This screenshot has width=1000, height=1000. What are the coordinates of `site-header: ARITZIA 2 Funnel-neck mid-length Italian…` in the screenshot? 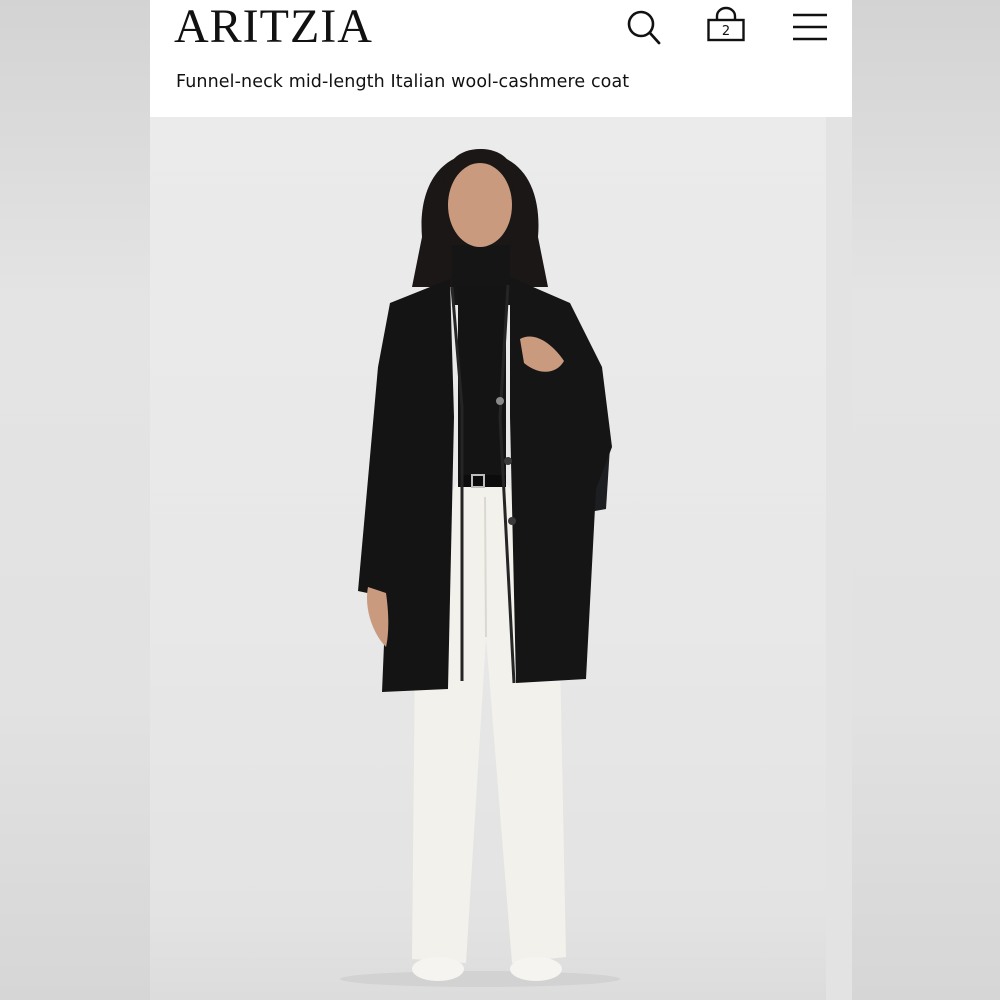 It's located at (501, 58).